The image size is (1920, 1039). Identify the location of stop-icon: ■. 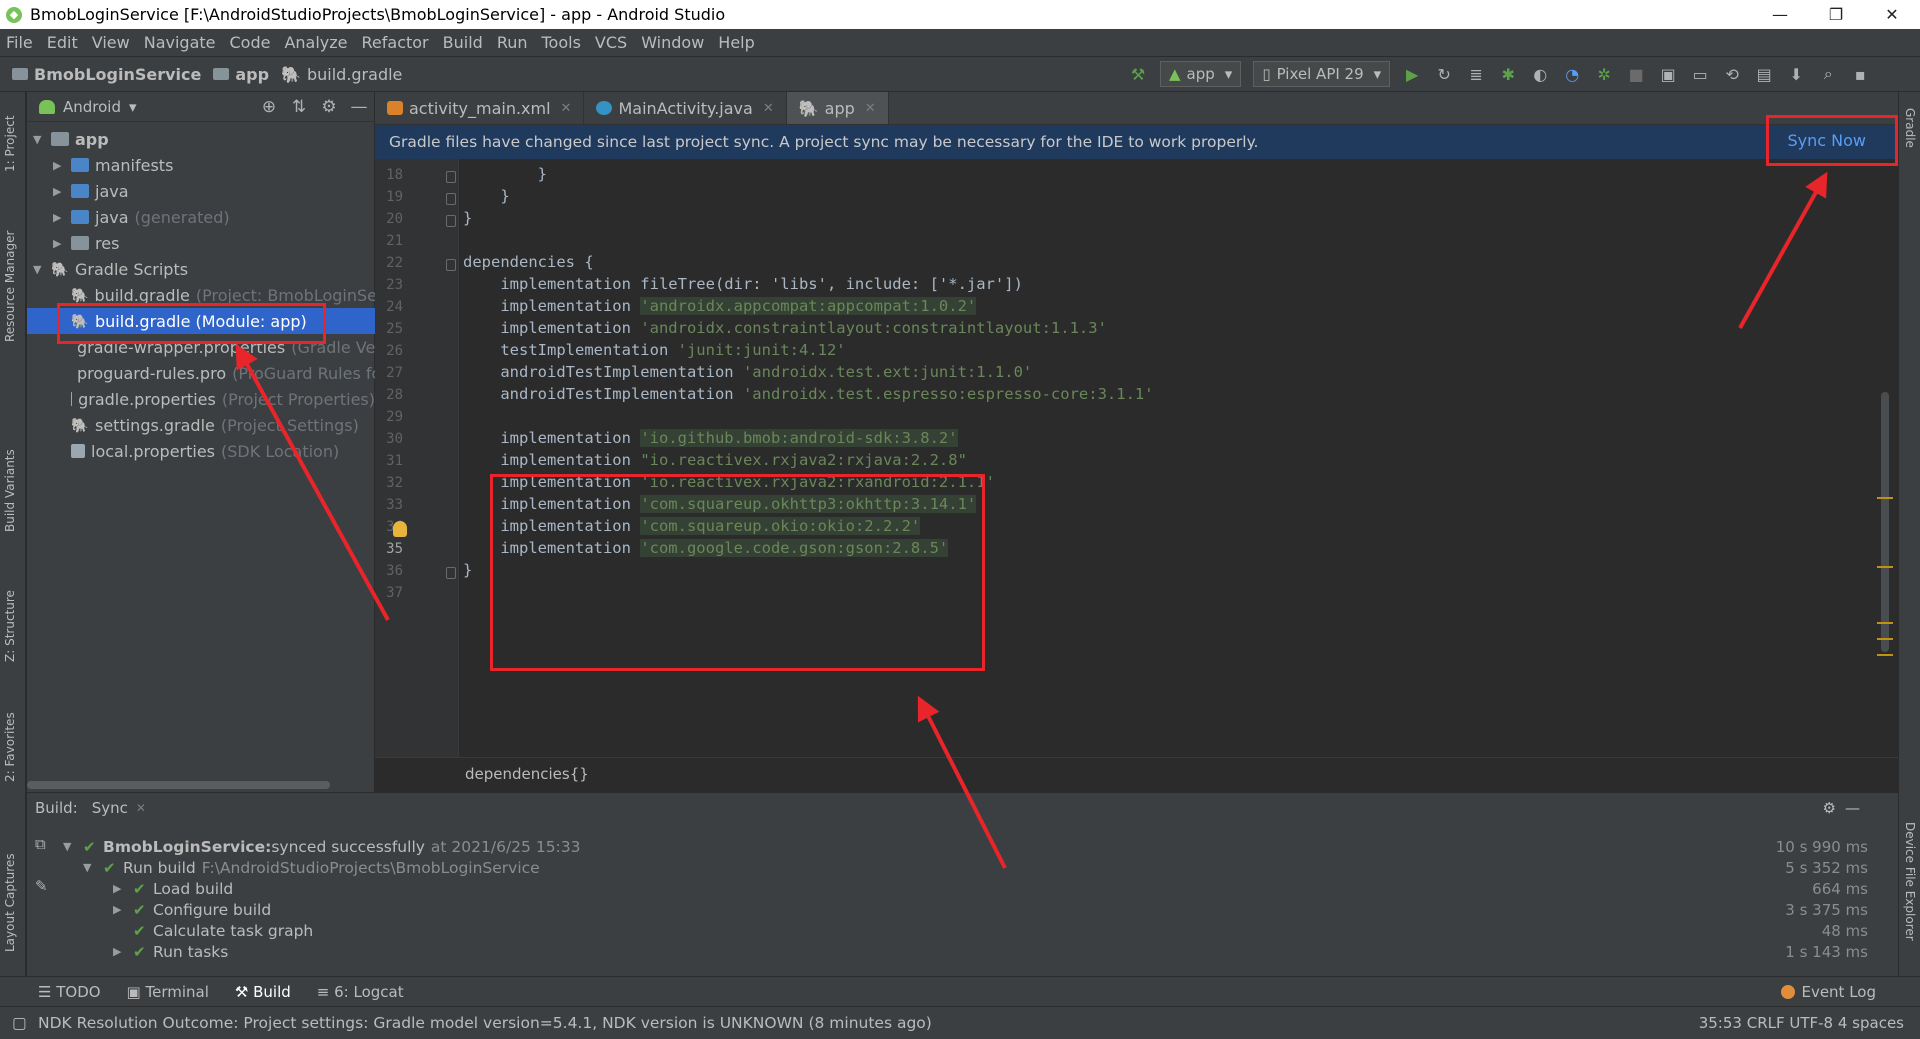
(1636, 74).